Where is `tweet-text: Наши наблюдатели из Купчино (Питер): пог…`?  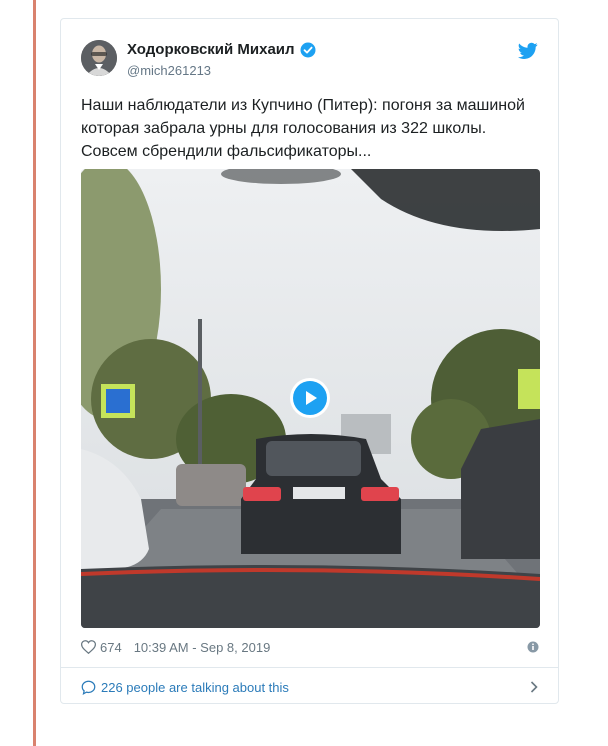 tweet-text: Наши наблюдатели из Купчино (Питер): пог… is located at coordinates (303, 128).